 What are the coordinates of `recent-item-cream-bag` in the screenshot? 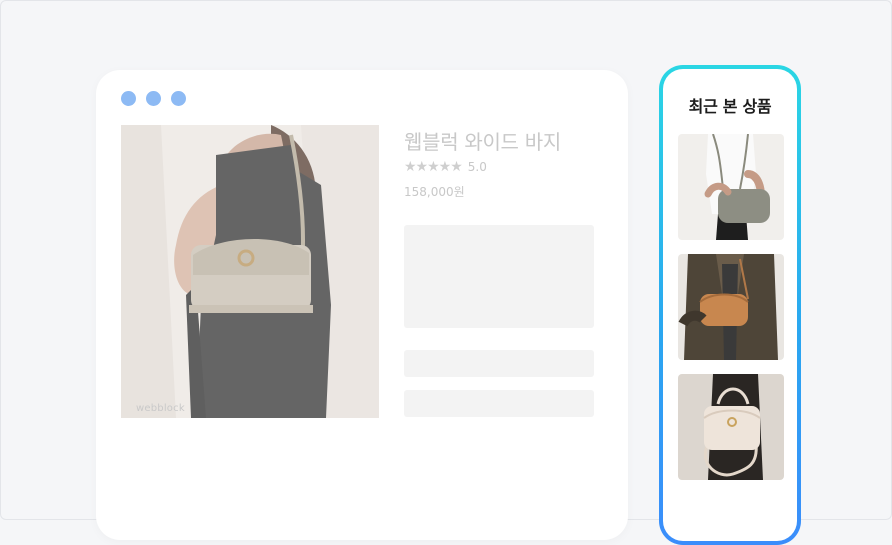 It's located at (731, 427).